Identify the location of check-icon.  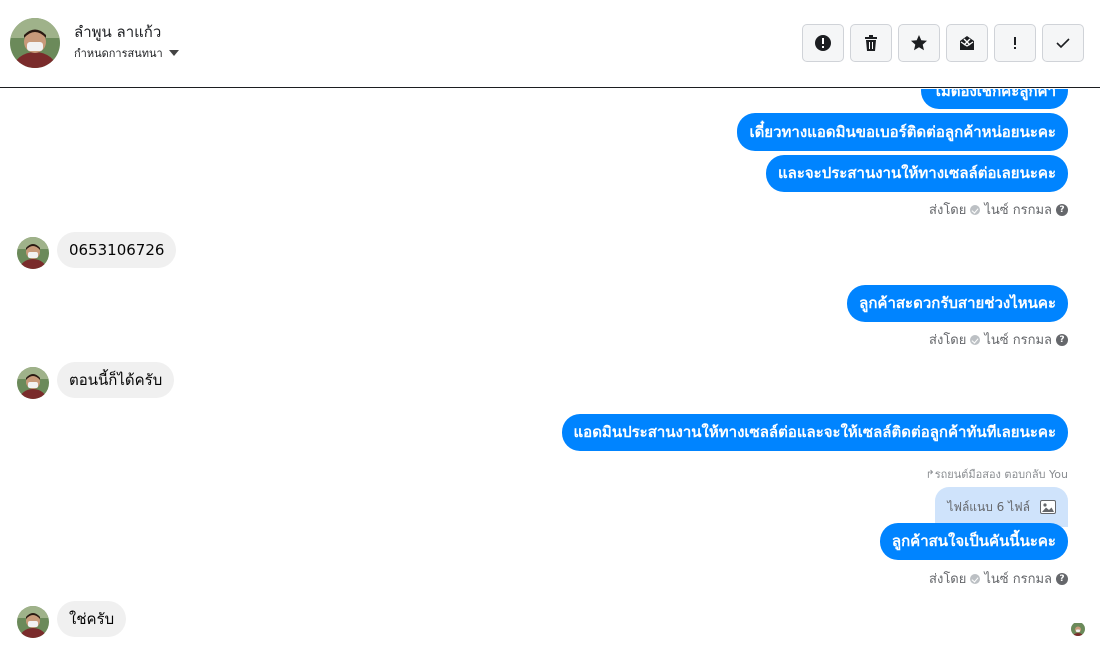
(1063, 43).